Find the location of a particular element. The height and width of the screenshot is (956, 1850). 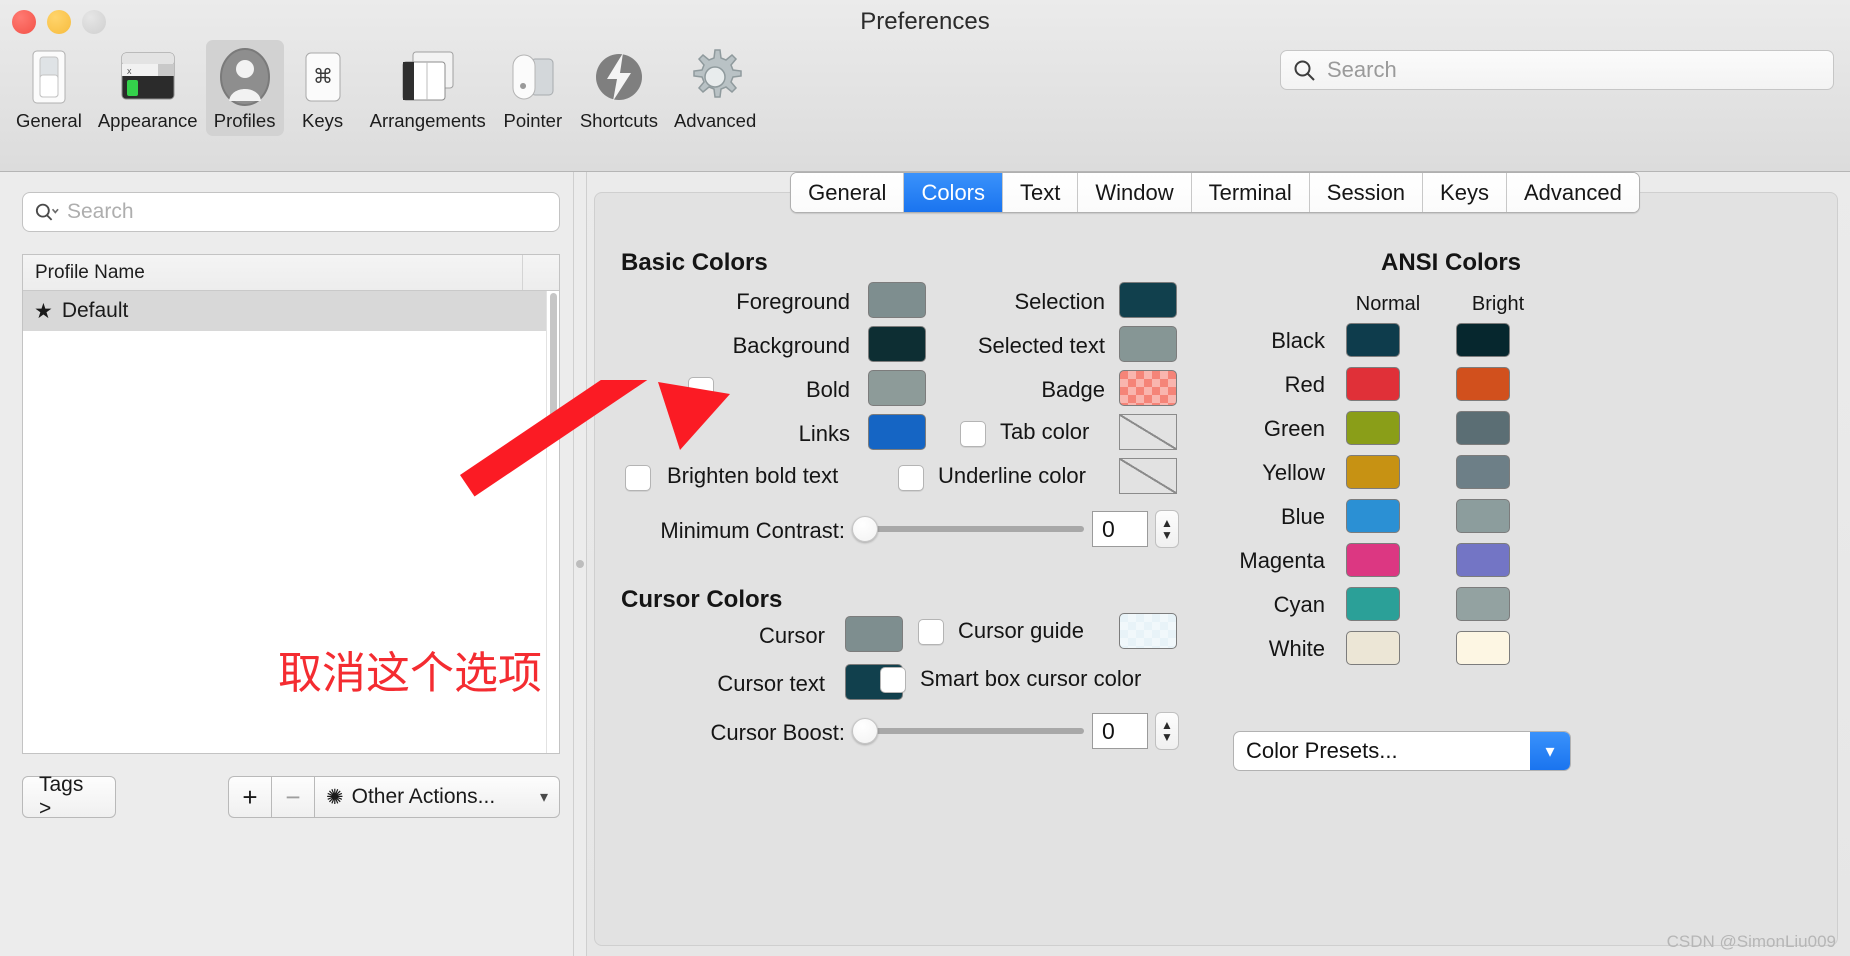

tab-keys: Keys is located at coordinates (1465, 192).